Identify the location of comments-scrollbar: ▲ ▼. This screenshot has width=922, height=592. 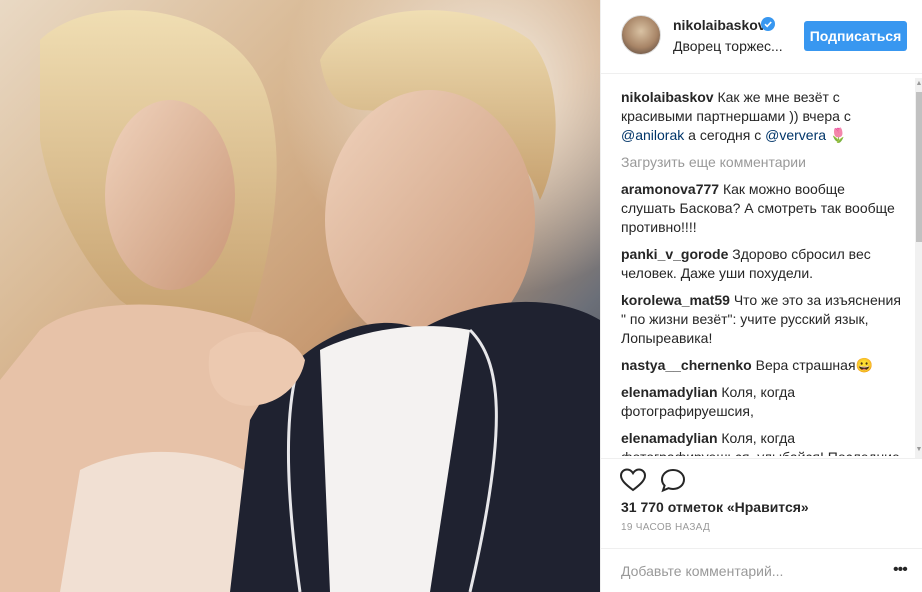
(918, 268).